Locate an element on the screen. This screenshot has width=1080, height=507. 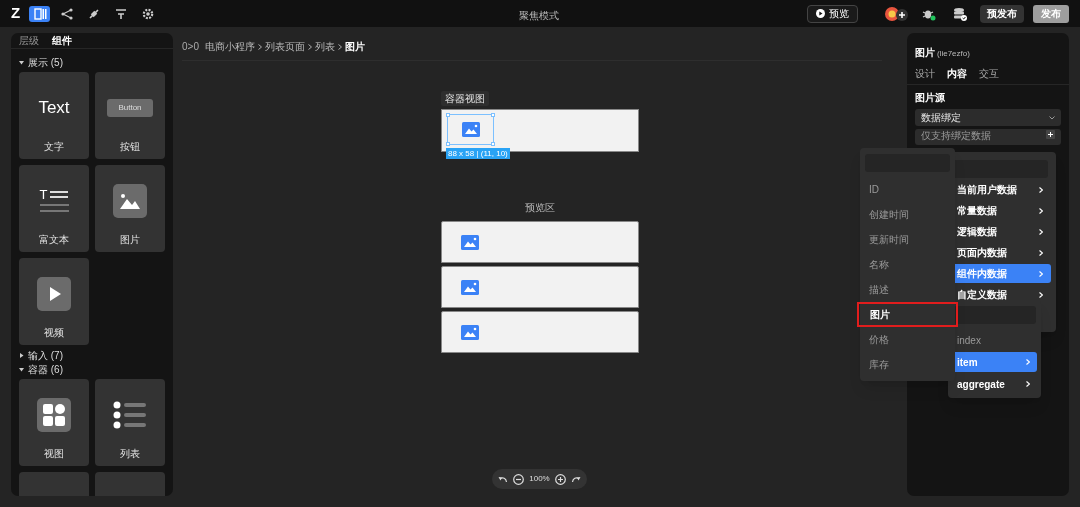
avatar-add-icon is located at coordinates (897, 13).